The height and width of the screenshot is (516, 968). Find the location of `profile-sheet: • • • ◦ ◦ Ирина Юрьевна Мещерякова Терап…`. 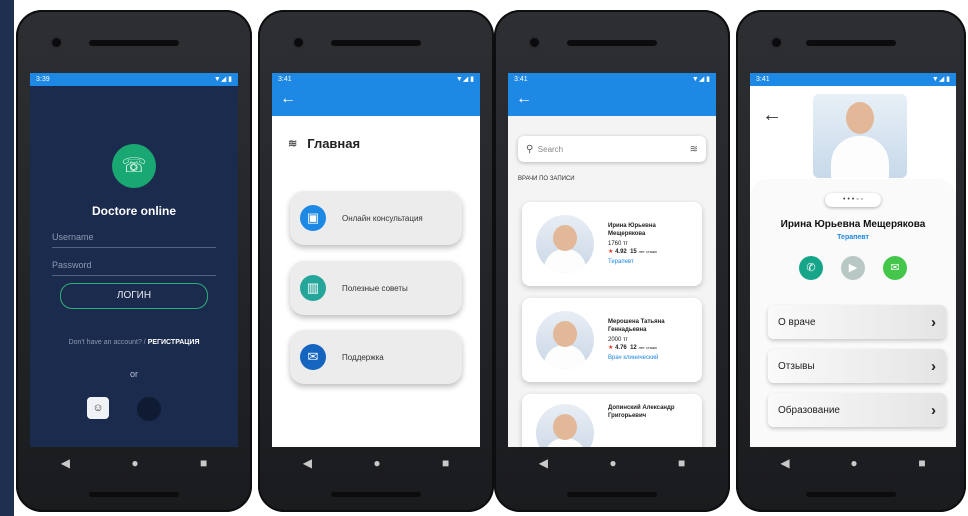

profile-sheet: • • • ◦ ◦ Ирина Юрьевна Мещерякова Терап… is located at coordinates (853, 313).